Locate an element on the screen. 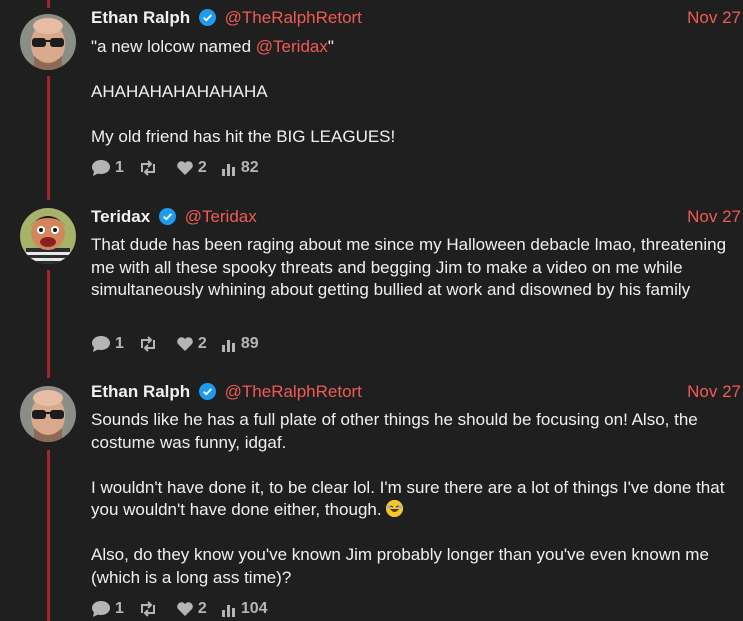 The image size is (743, 621). post-stats: 1 2 89 is located at coordinates (182, 344).